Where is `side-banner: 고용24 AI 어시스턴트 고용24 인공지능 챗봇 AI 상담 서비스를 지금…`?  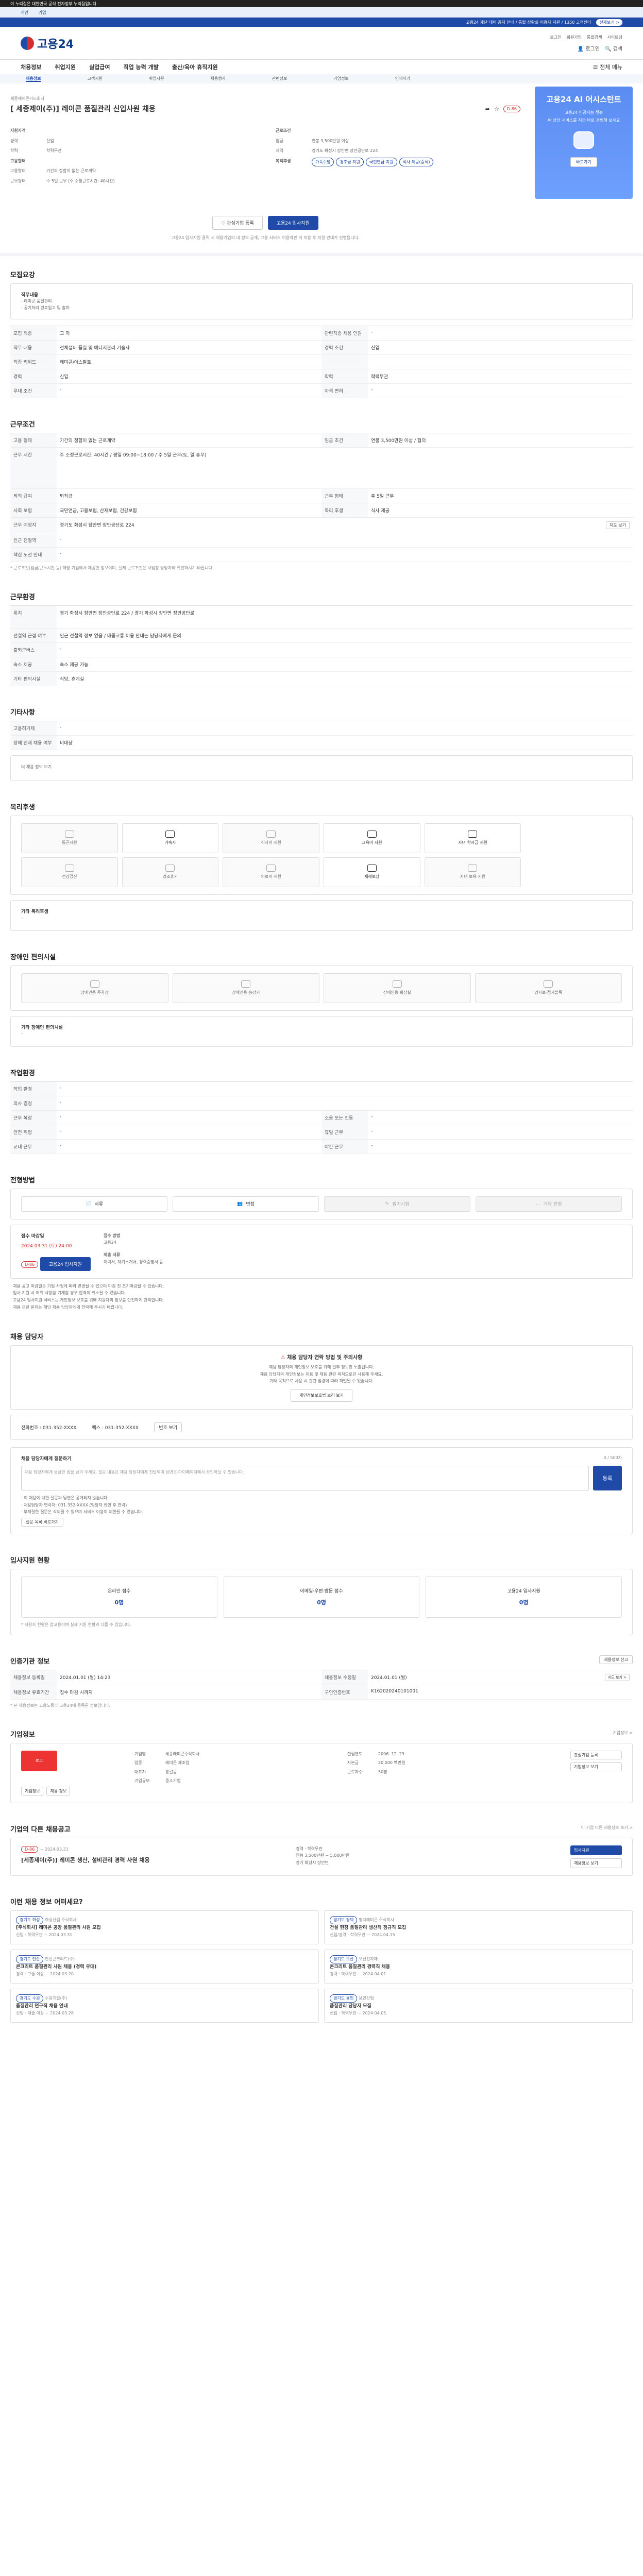 side-banner: 고용24 AI 어시스턴트 고용24 인공지능 챗봇 AI 상담 서비스를 지금… is located at coordinates (584, 143).